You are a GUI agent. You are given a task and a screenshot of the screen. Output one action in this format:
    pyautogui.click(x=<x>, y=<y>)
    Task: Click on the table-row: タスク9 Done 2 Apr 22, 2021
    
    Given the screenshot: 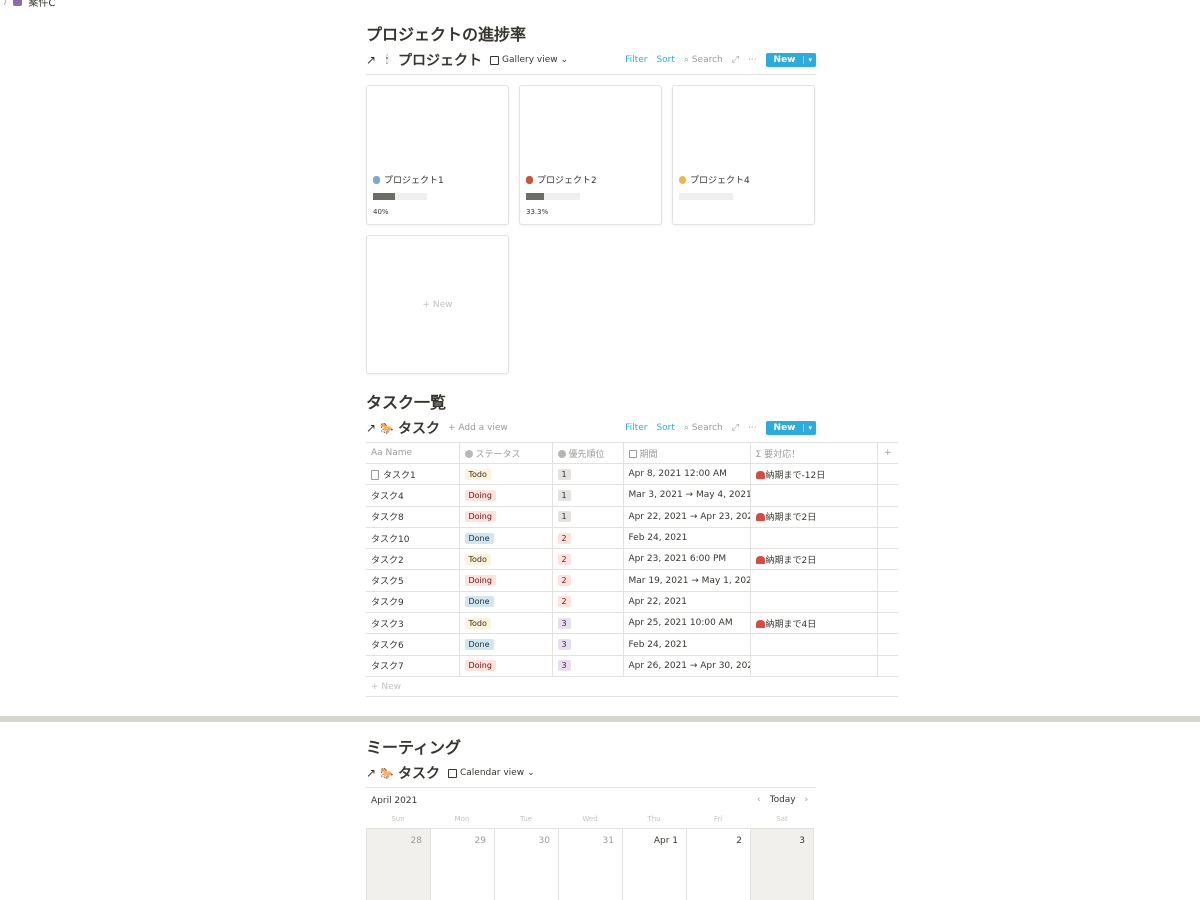 What is the action you would take?
    pyautogui.click(x=632, y=602)
    